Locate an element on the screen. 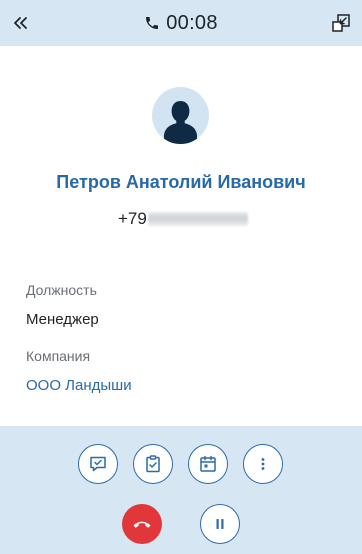  contact-phone: +79 is located at coordinates (183, 219).